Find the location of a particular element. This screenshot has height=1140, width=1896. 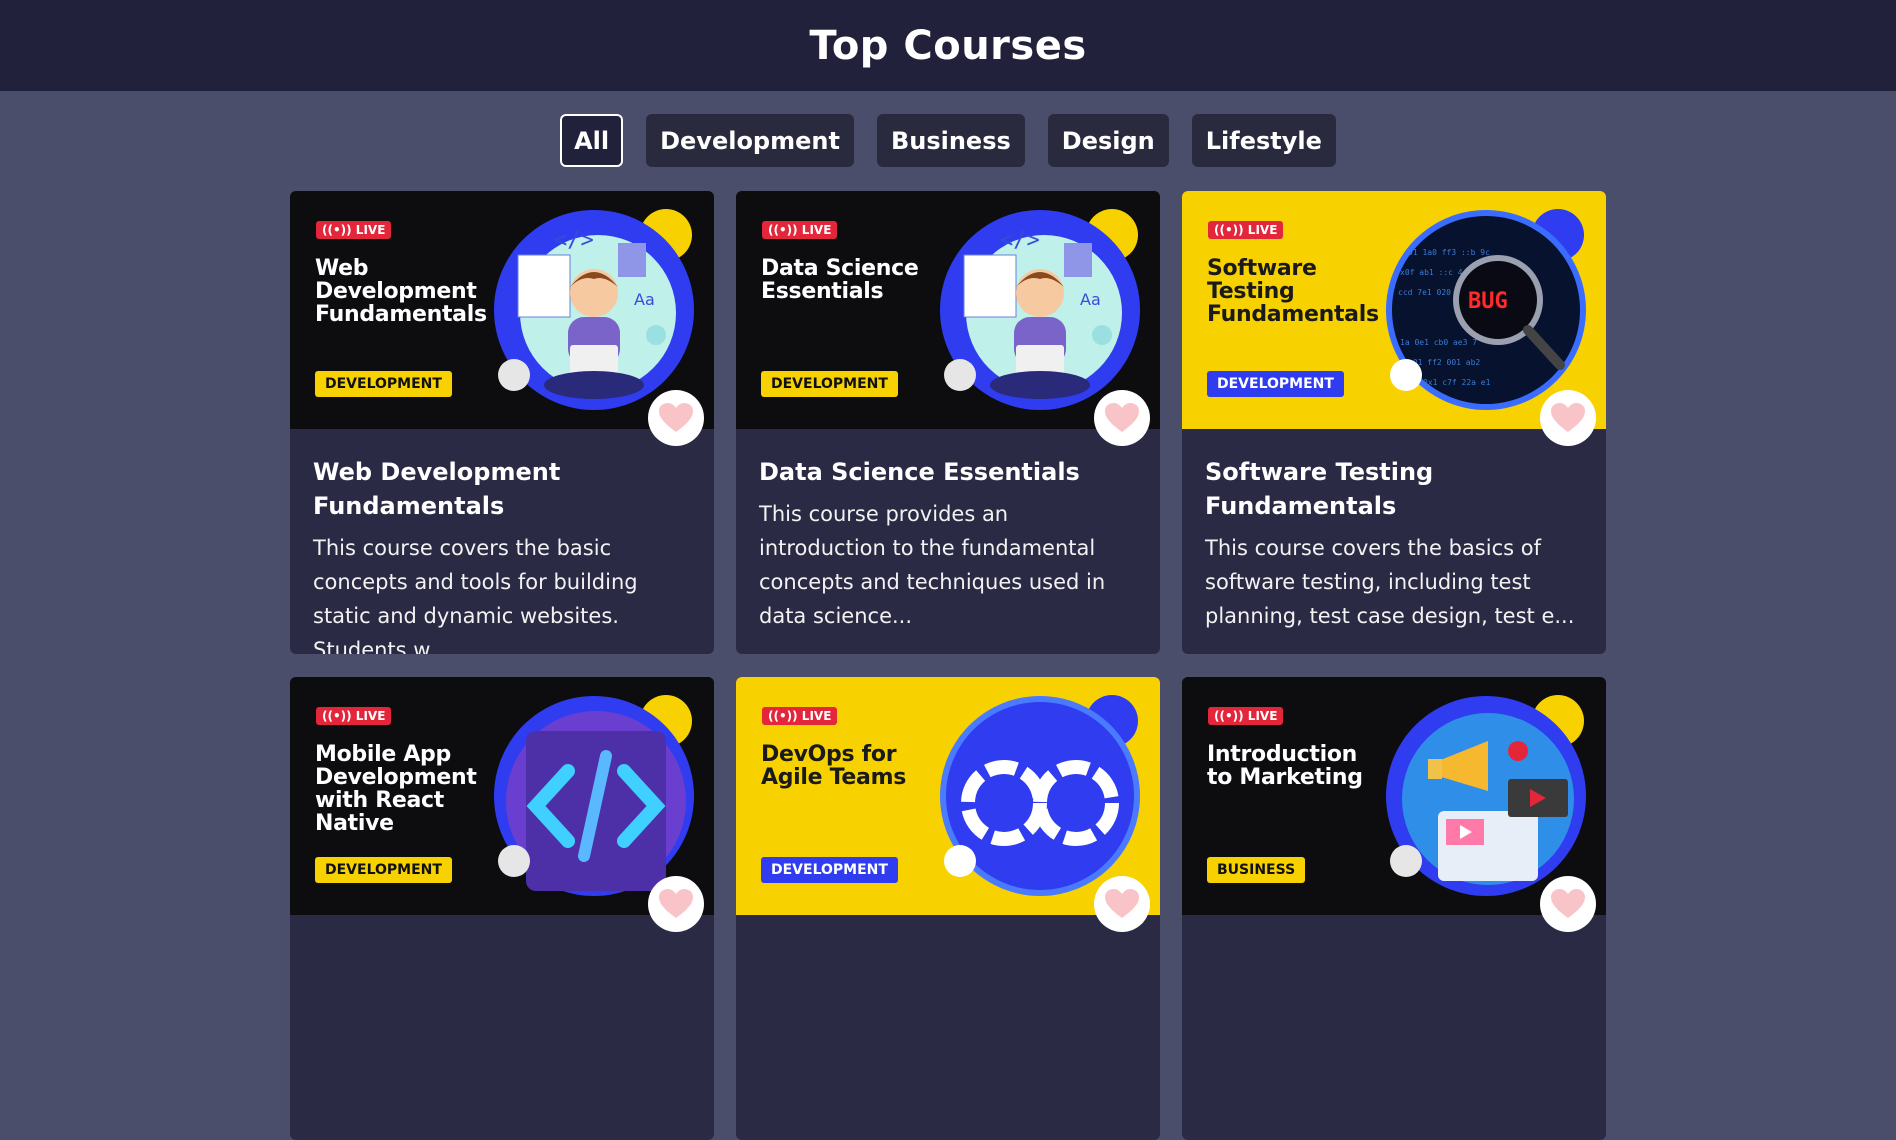

filter-business-button: Business is located at coordinates (950, 140).